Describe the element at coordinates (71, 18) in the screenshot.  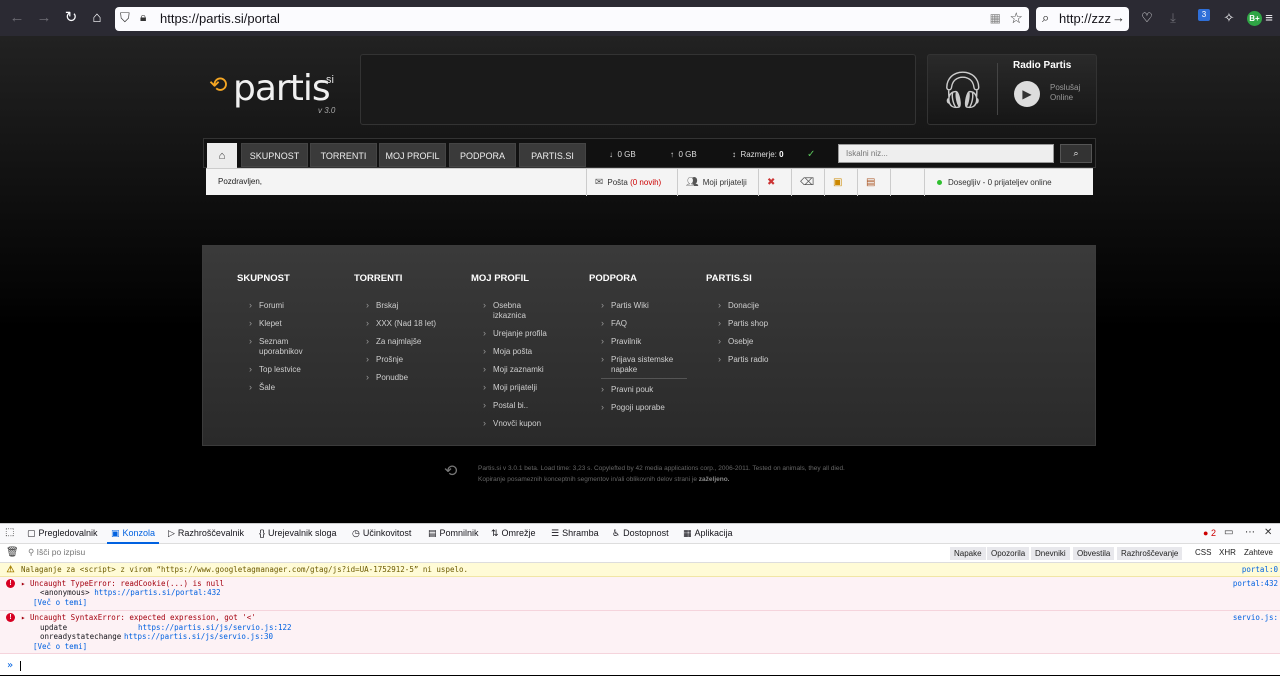
I see `reload-icon: ↻` at that location.